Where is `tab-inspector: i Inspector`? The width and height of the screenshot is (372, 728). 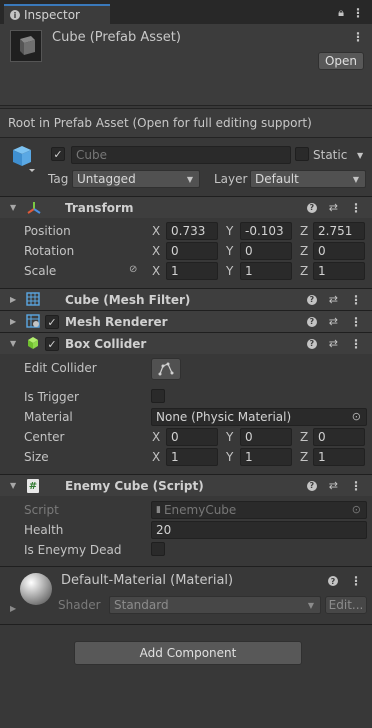
tab-inspector: i Inspector is located at coordinates (57, 14).